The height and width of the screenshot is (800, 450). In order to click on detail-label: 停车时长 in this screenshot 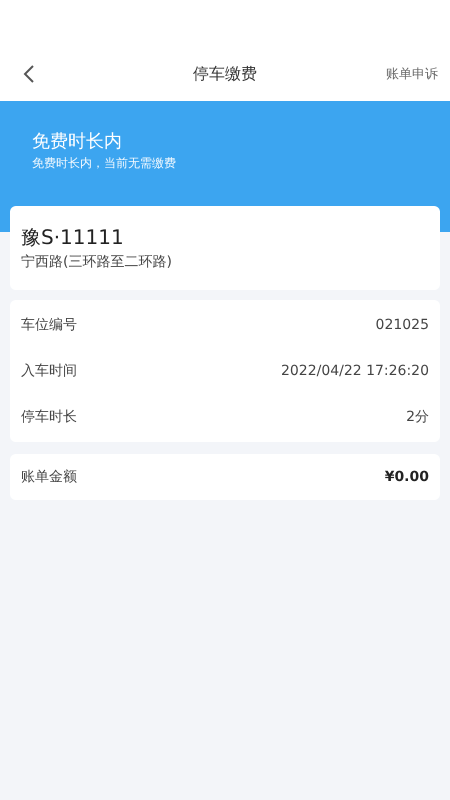, I will do `click(49, 417)`.